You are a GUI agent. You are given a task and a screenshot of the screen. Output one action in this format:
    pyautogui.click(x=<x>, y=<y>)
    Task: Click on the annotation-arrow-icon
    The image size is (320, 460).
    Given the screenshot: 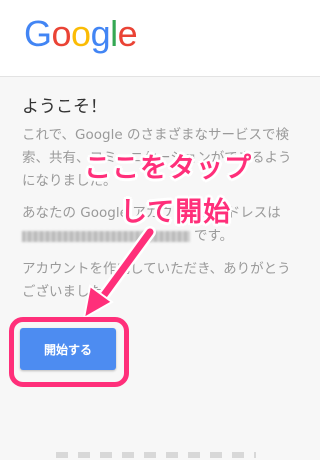 What is the action you would take?
    pyautogui.click(x=119, y=273)
    